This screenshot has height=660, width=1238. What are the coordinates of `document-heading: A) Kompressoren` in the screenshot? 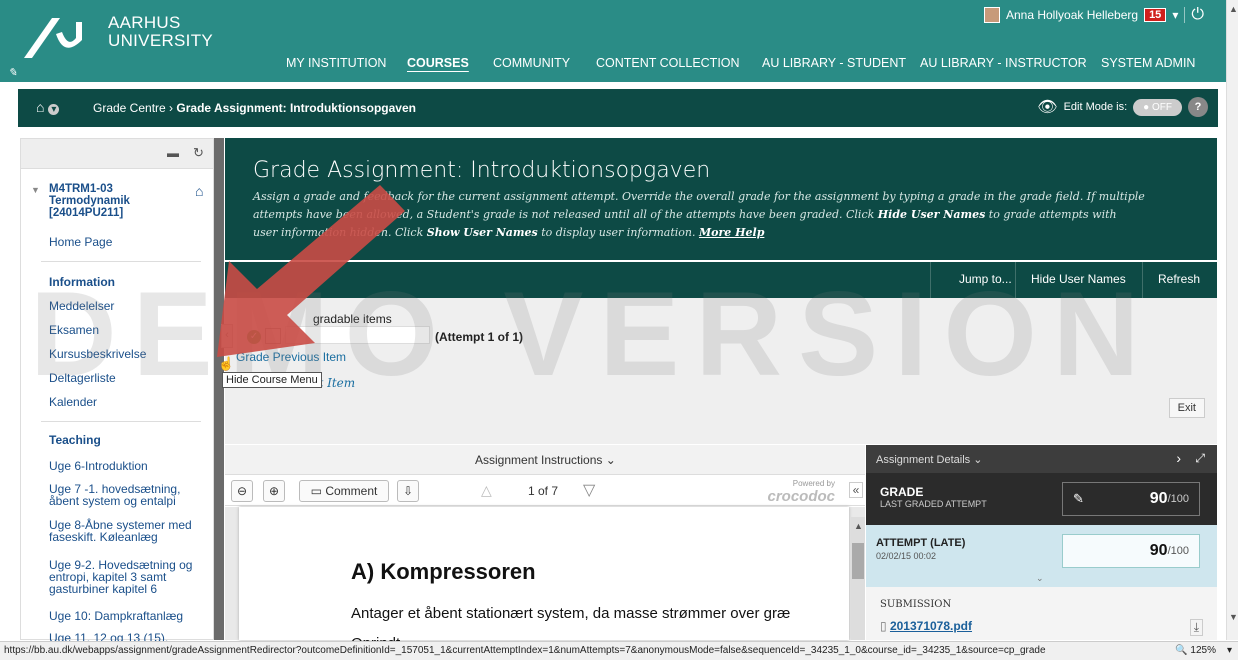 It's located at (443, 571).